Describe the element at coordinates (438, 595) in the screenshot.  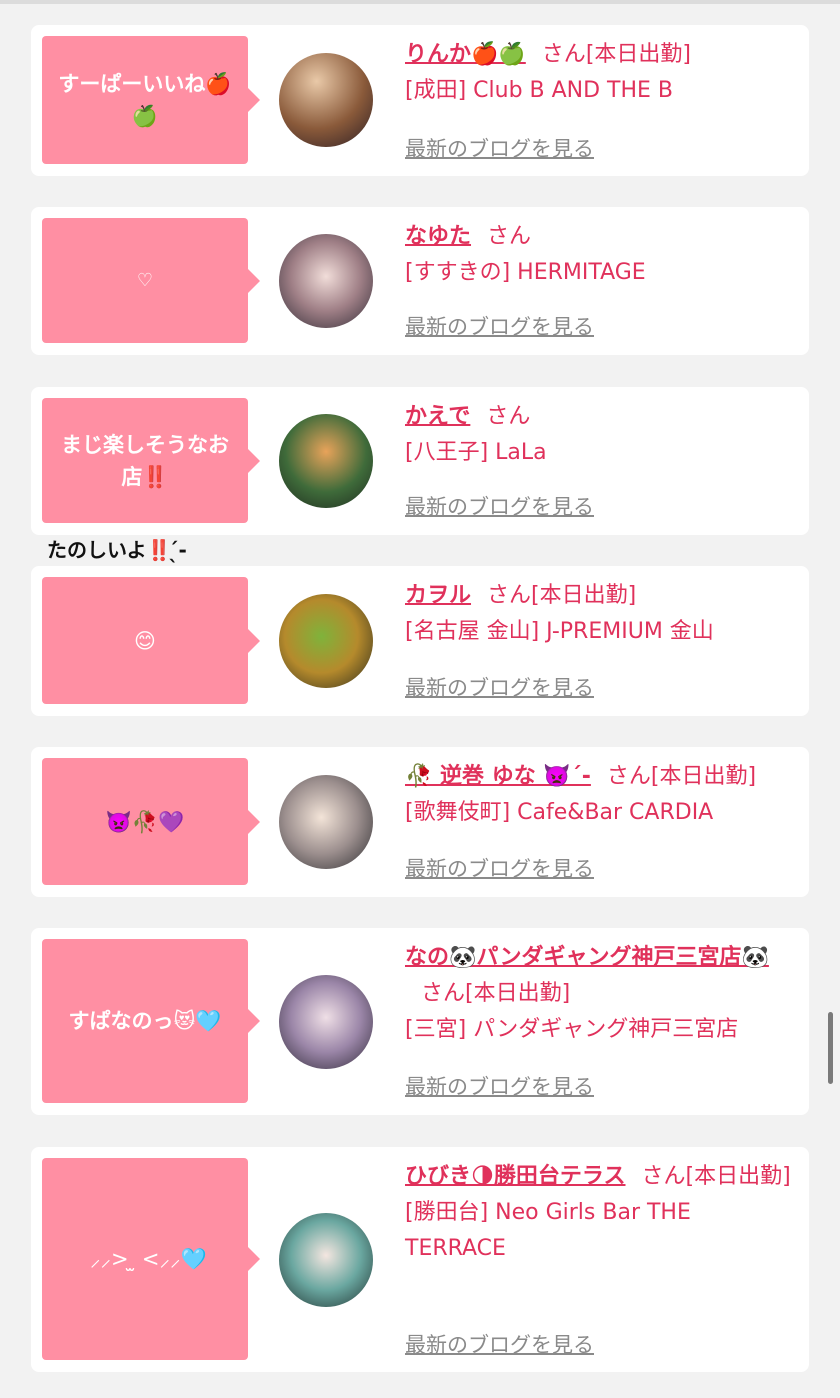
I see `girl-name-link: カヲル` at that location.